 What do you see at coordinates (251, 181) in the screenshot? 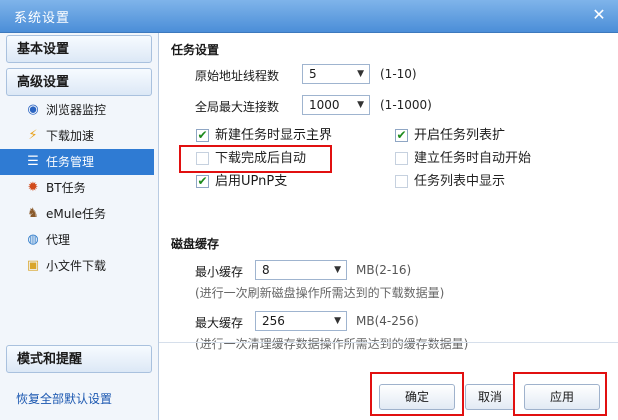
I see `checkbox-label: 启用UPnP支` at bounding box center [251, 181].